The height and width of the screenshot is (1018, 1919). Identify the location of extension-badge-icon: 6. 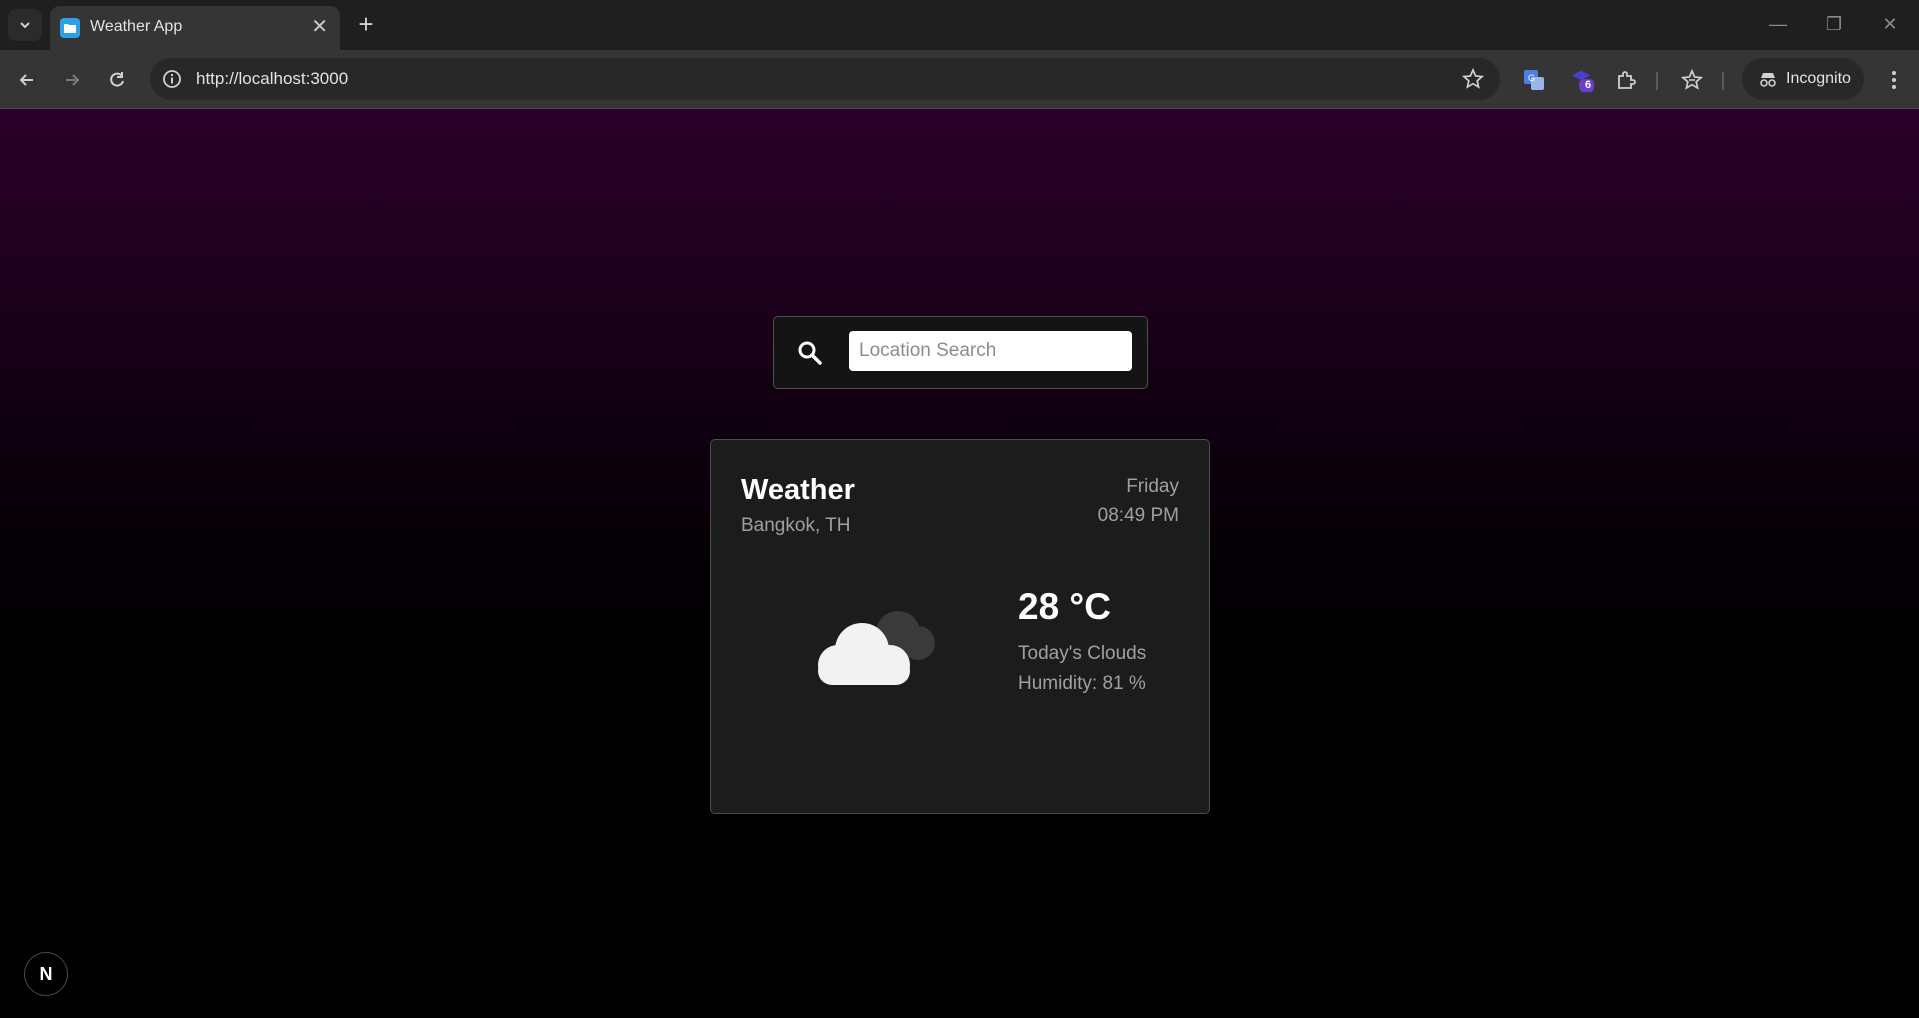
(1582, 80).